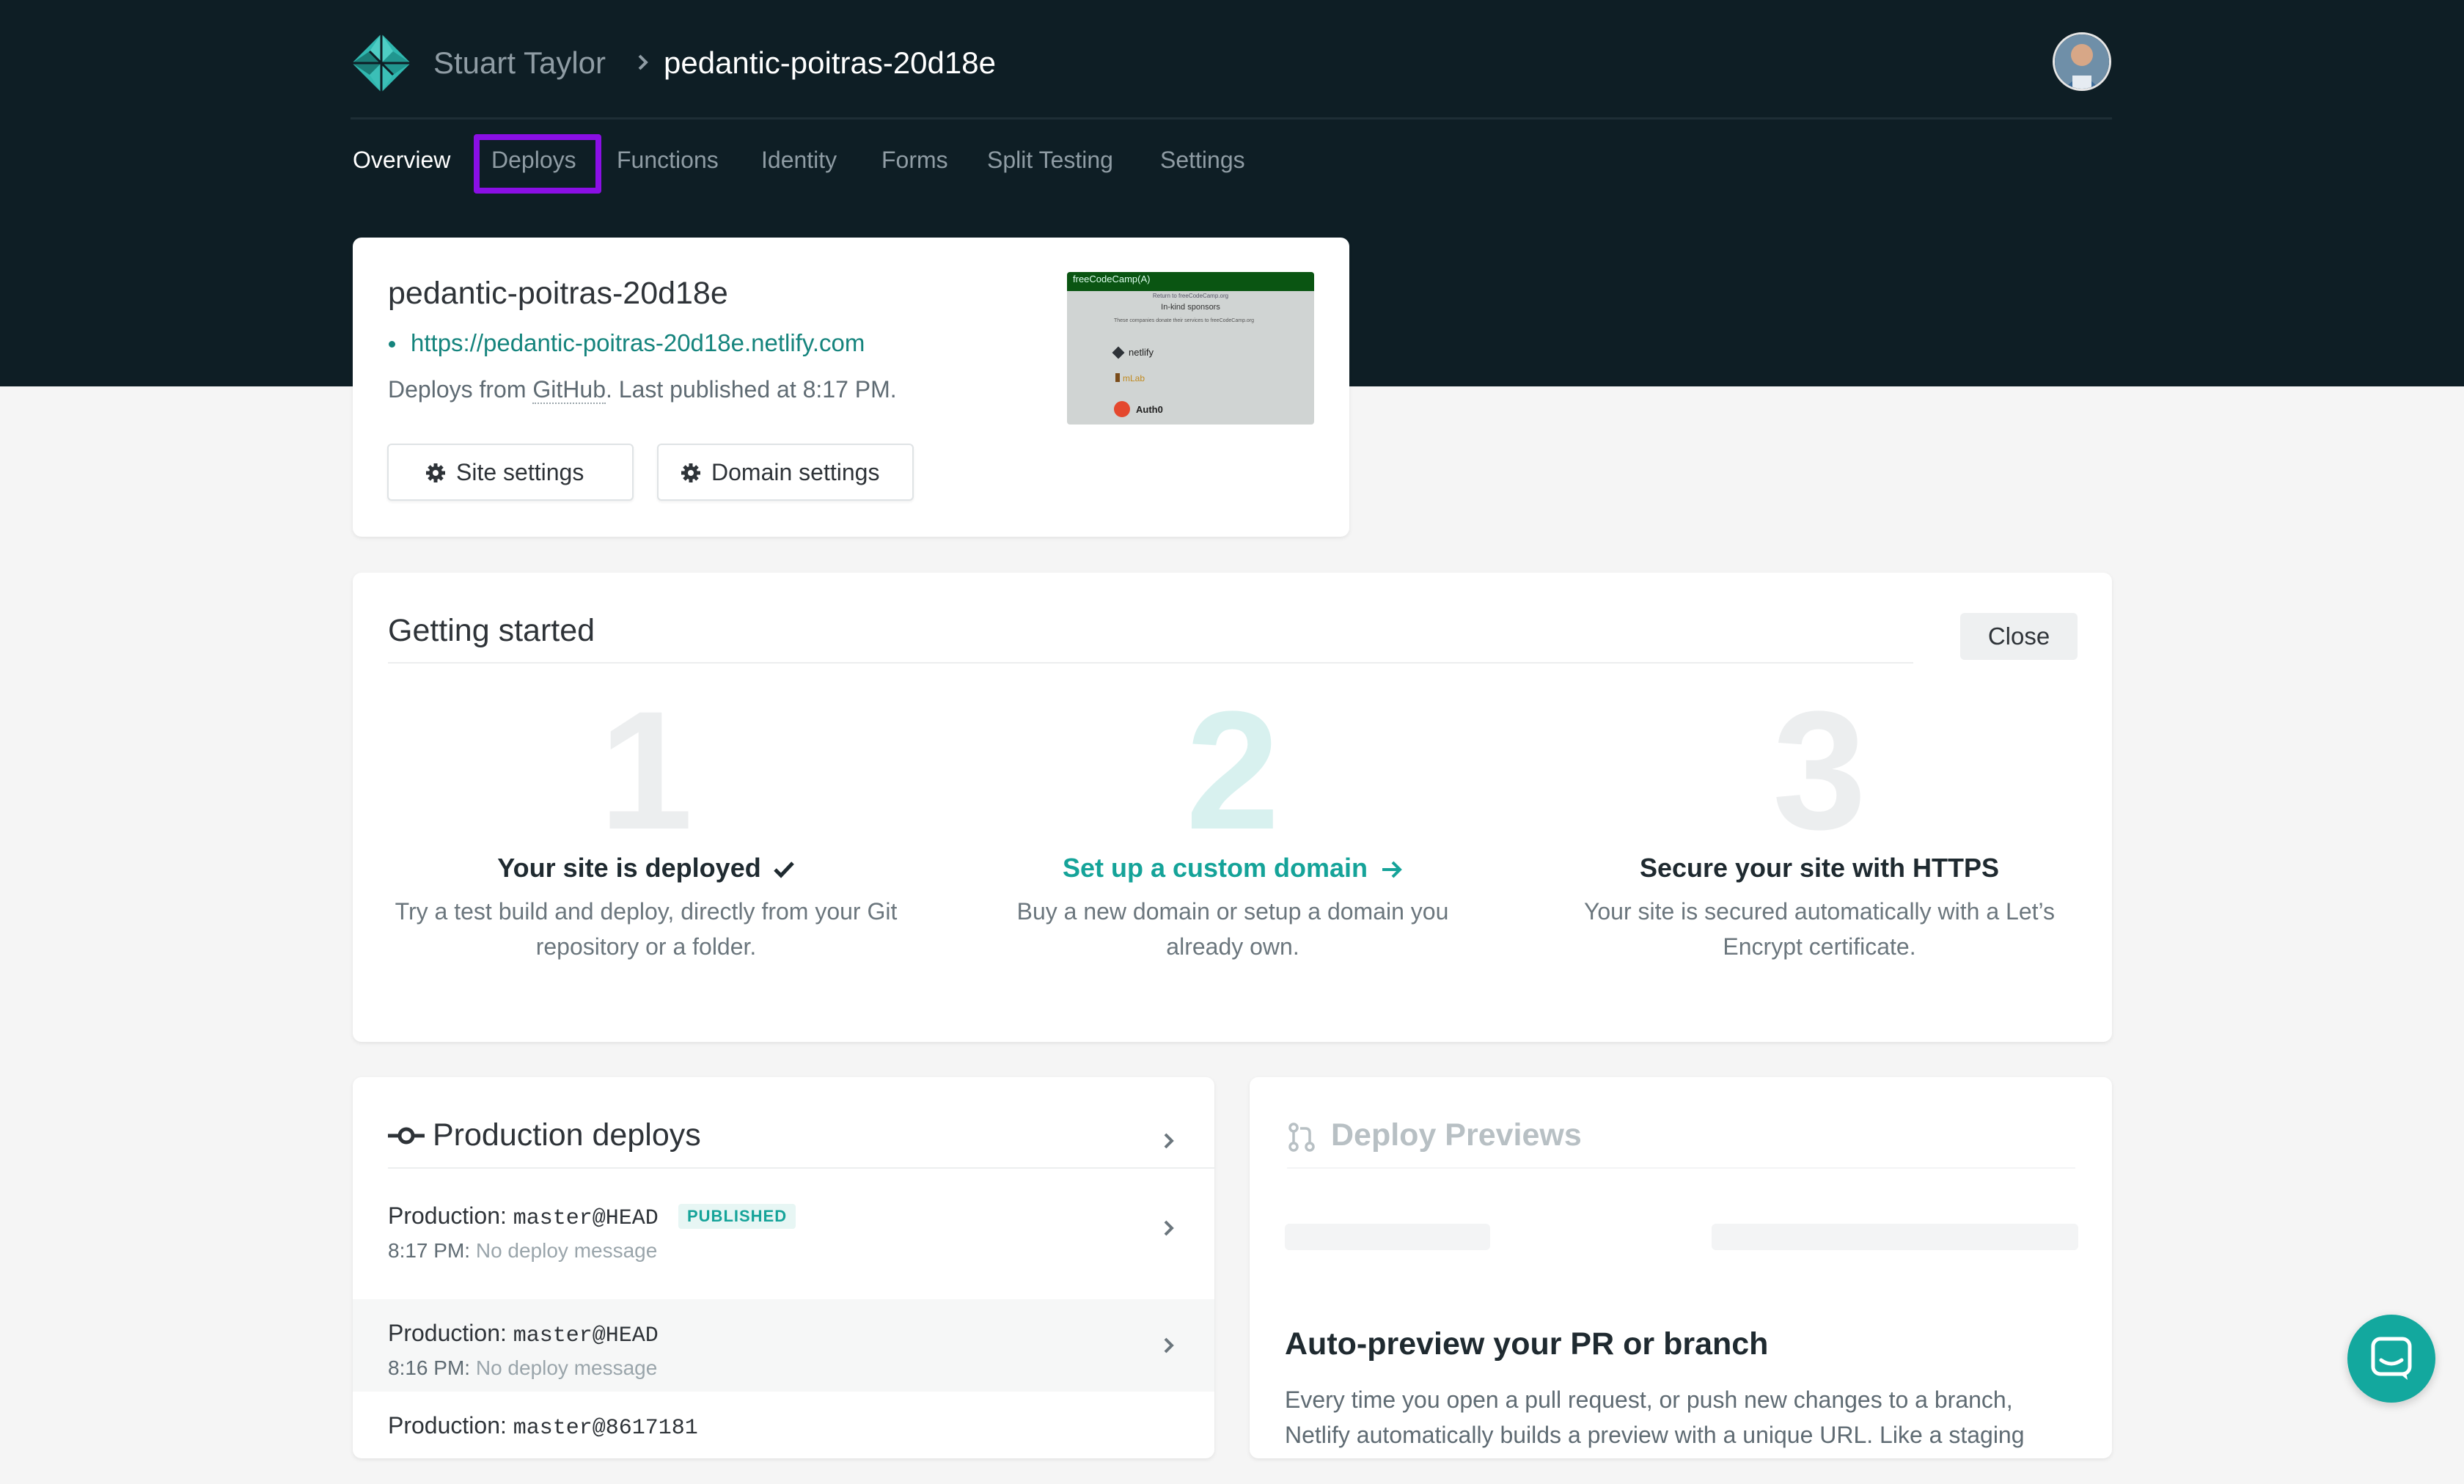 The image size is (2464, 1484). I want to click on tab-settings: Settings, so click(1202, 160).